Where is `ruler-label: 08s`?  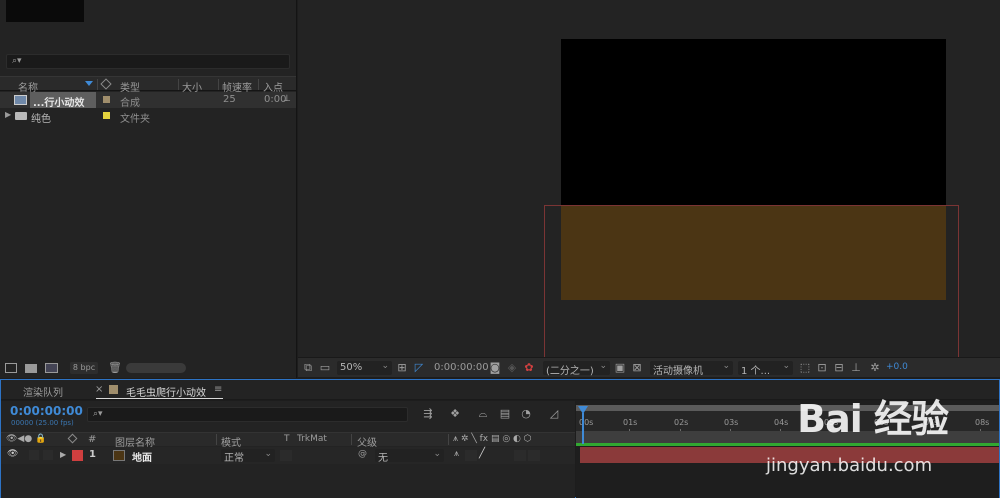 ruler-label: 08s is located at coordinates (982, 422).